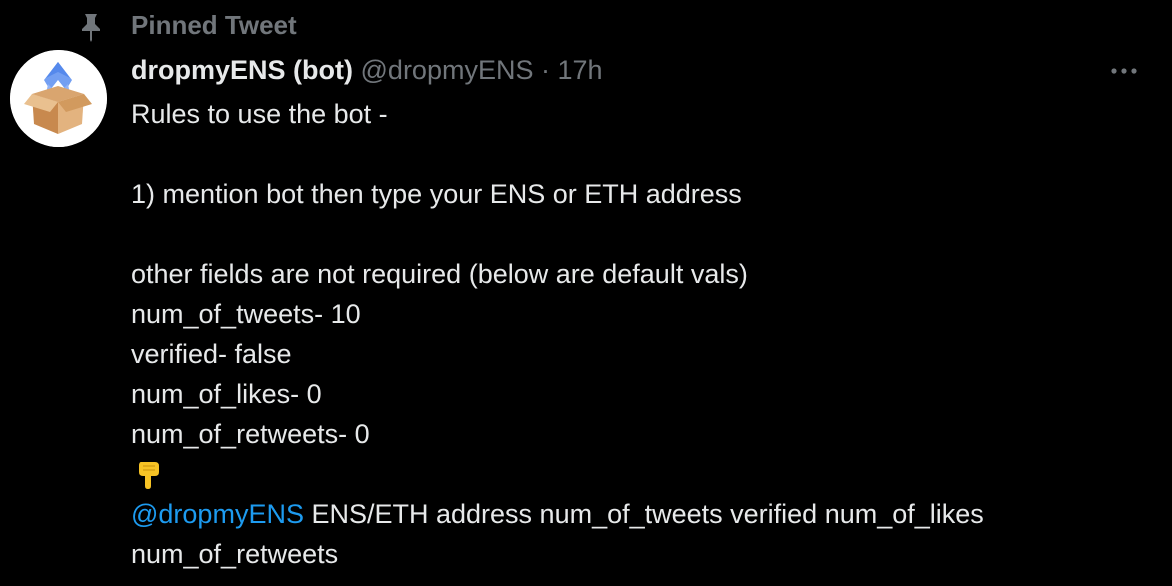 Image resolution: width=1172 pixels, height=586 pixels. I want to click on more-horizontal-icon, so click(1124, 71).